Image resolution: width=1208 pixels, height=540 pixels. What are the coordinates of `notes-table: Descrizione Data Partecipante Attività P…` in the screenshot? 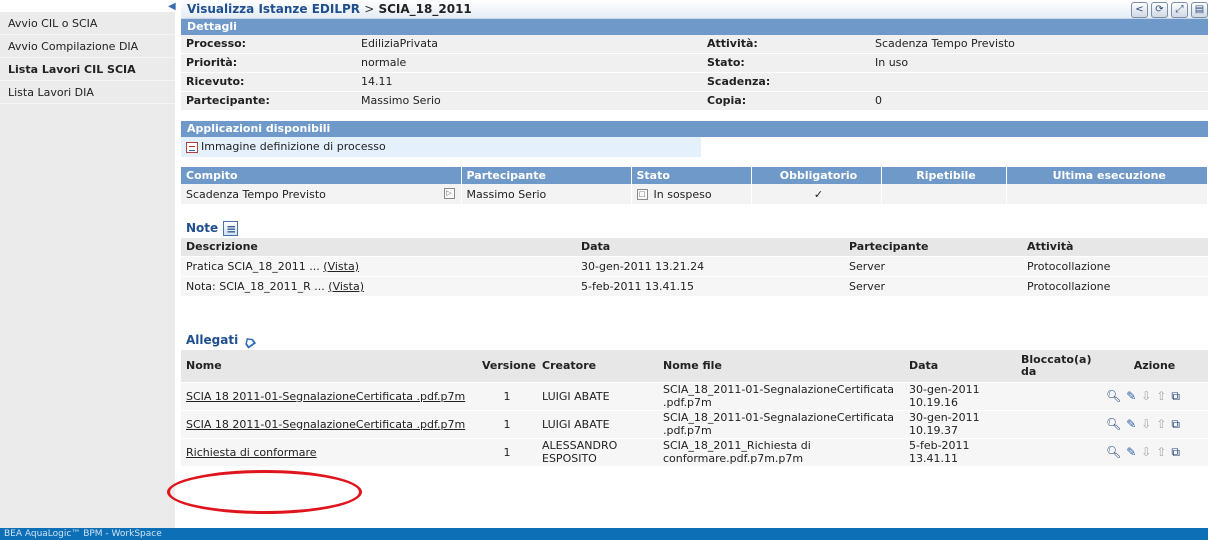 It's located at (694, 267).